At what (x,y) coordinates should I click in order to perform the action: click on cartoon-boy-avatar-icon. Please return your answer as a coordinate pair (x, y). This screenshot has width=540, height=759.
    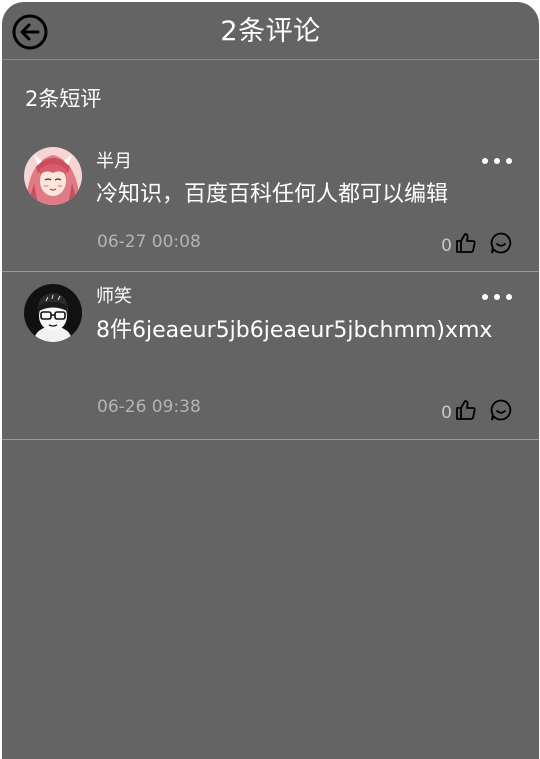
    Looking at the image, I should click on (53, 313).